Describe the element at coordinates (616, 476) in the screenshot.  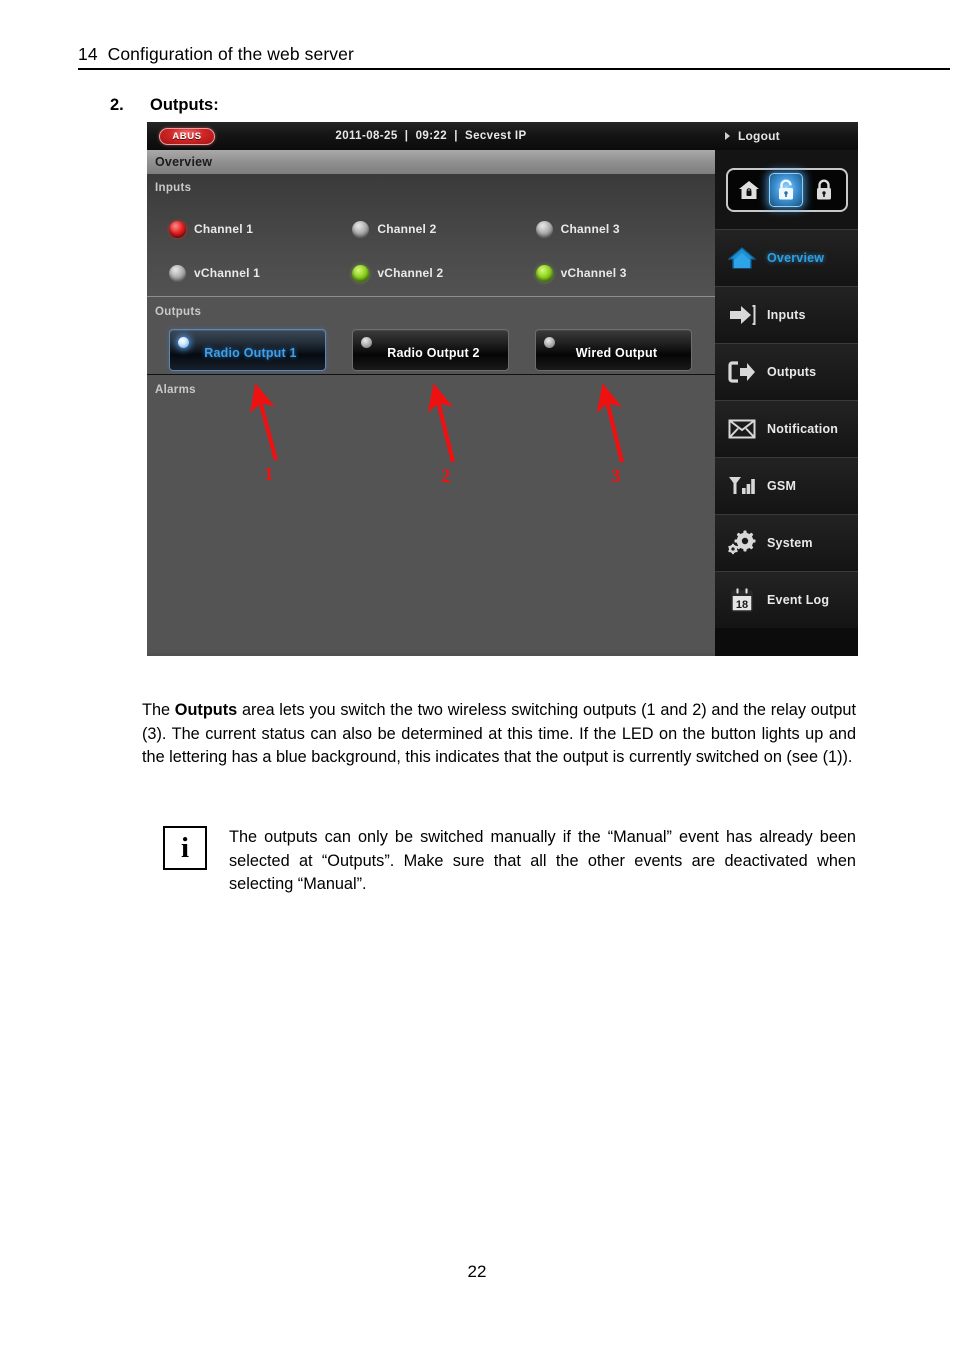
I see `callout-number-3: 3` at that location.